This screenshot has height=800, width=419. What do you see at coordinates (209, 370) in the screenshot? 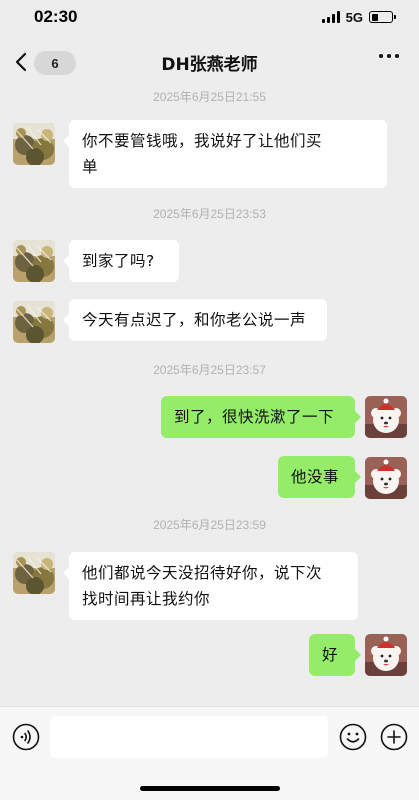
I see `message-timestamp: 2025年6月25日23:57` at bounding box center [209, 370].